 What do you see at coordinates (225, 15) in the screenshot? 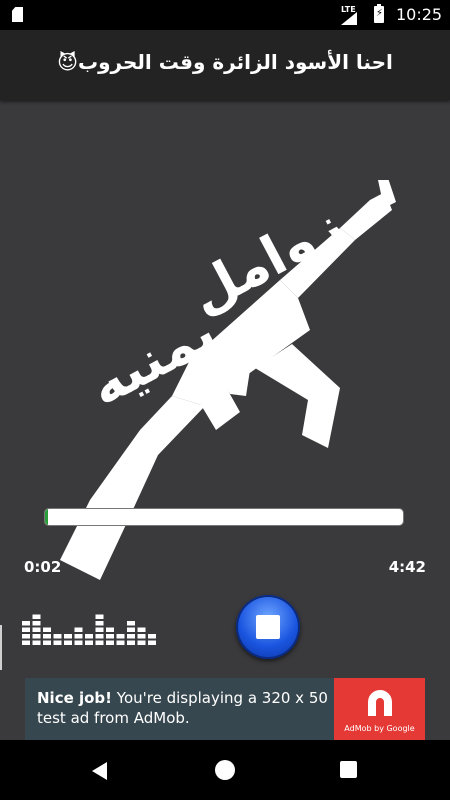
I see `status-bar: LTE ⚡ 10:25` at bounding box center [225, 15].